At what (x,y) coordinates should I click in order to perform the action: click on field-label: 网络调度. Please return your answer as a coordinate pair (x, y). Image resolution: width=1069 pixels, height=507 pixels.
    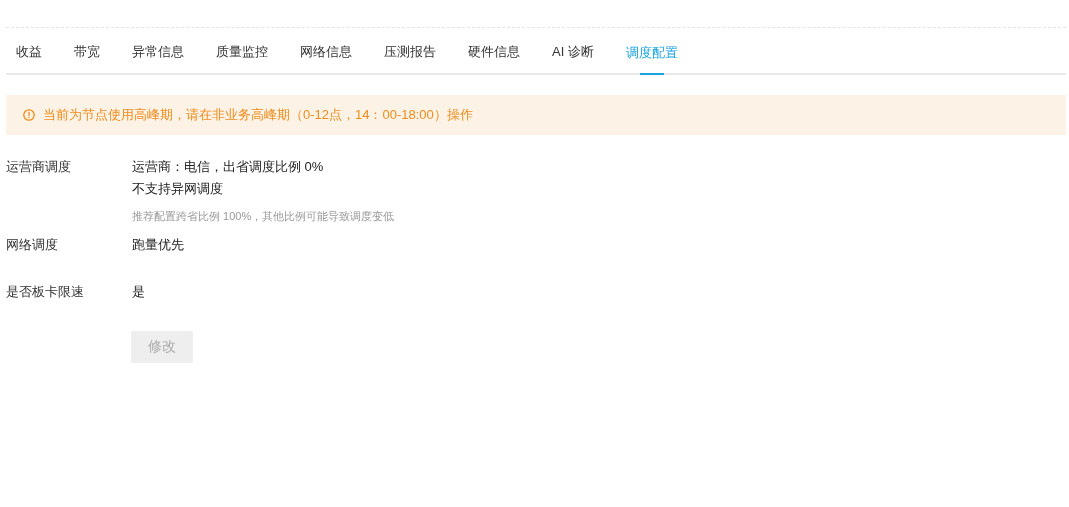
    Looking at the image, I should click on (32, 244).